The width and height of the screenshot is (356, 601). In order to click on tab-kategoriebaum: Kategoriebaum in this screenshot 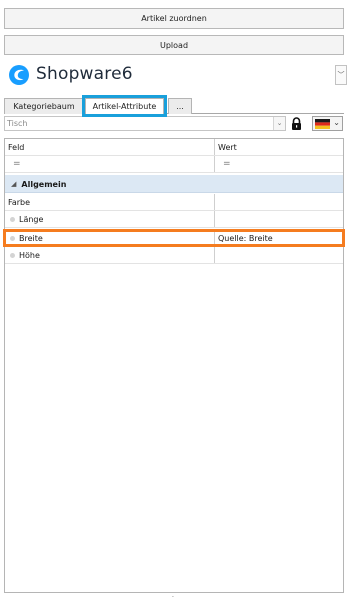, I will do `click(44, 106)`.